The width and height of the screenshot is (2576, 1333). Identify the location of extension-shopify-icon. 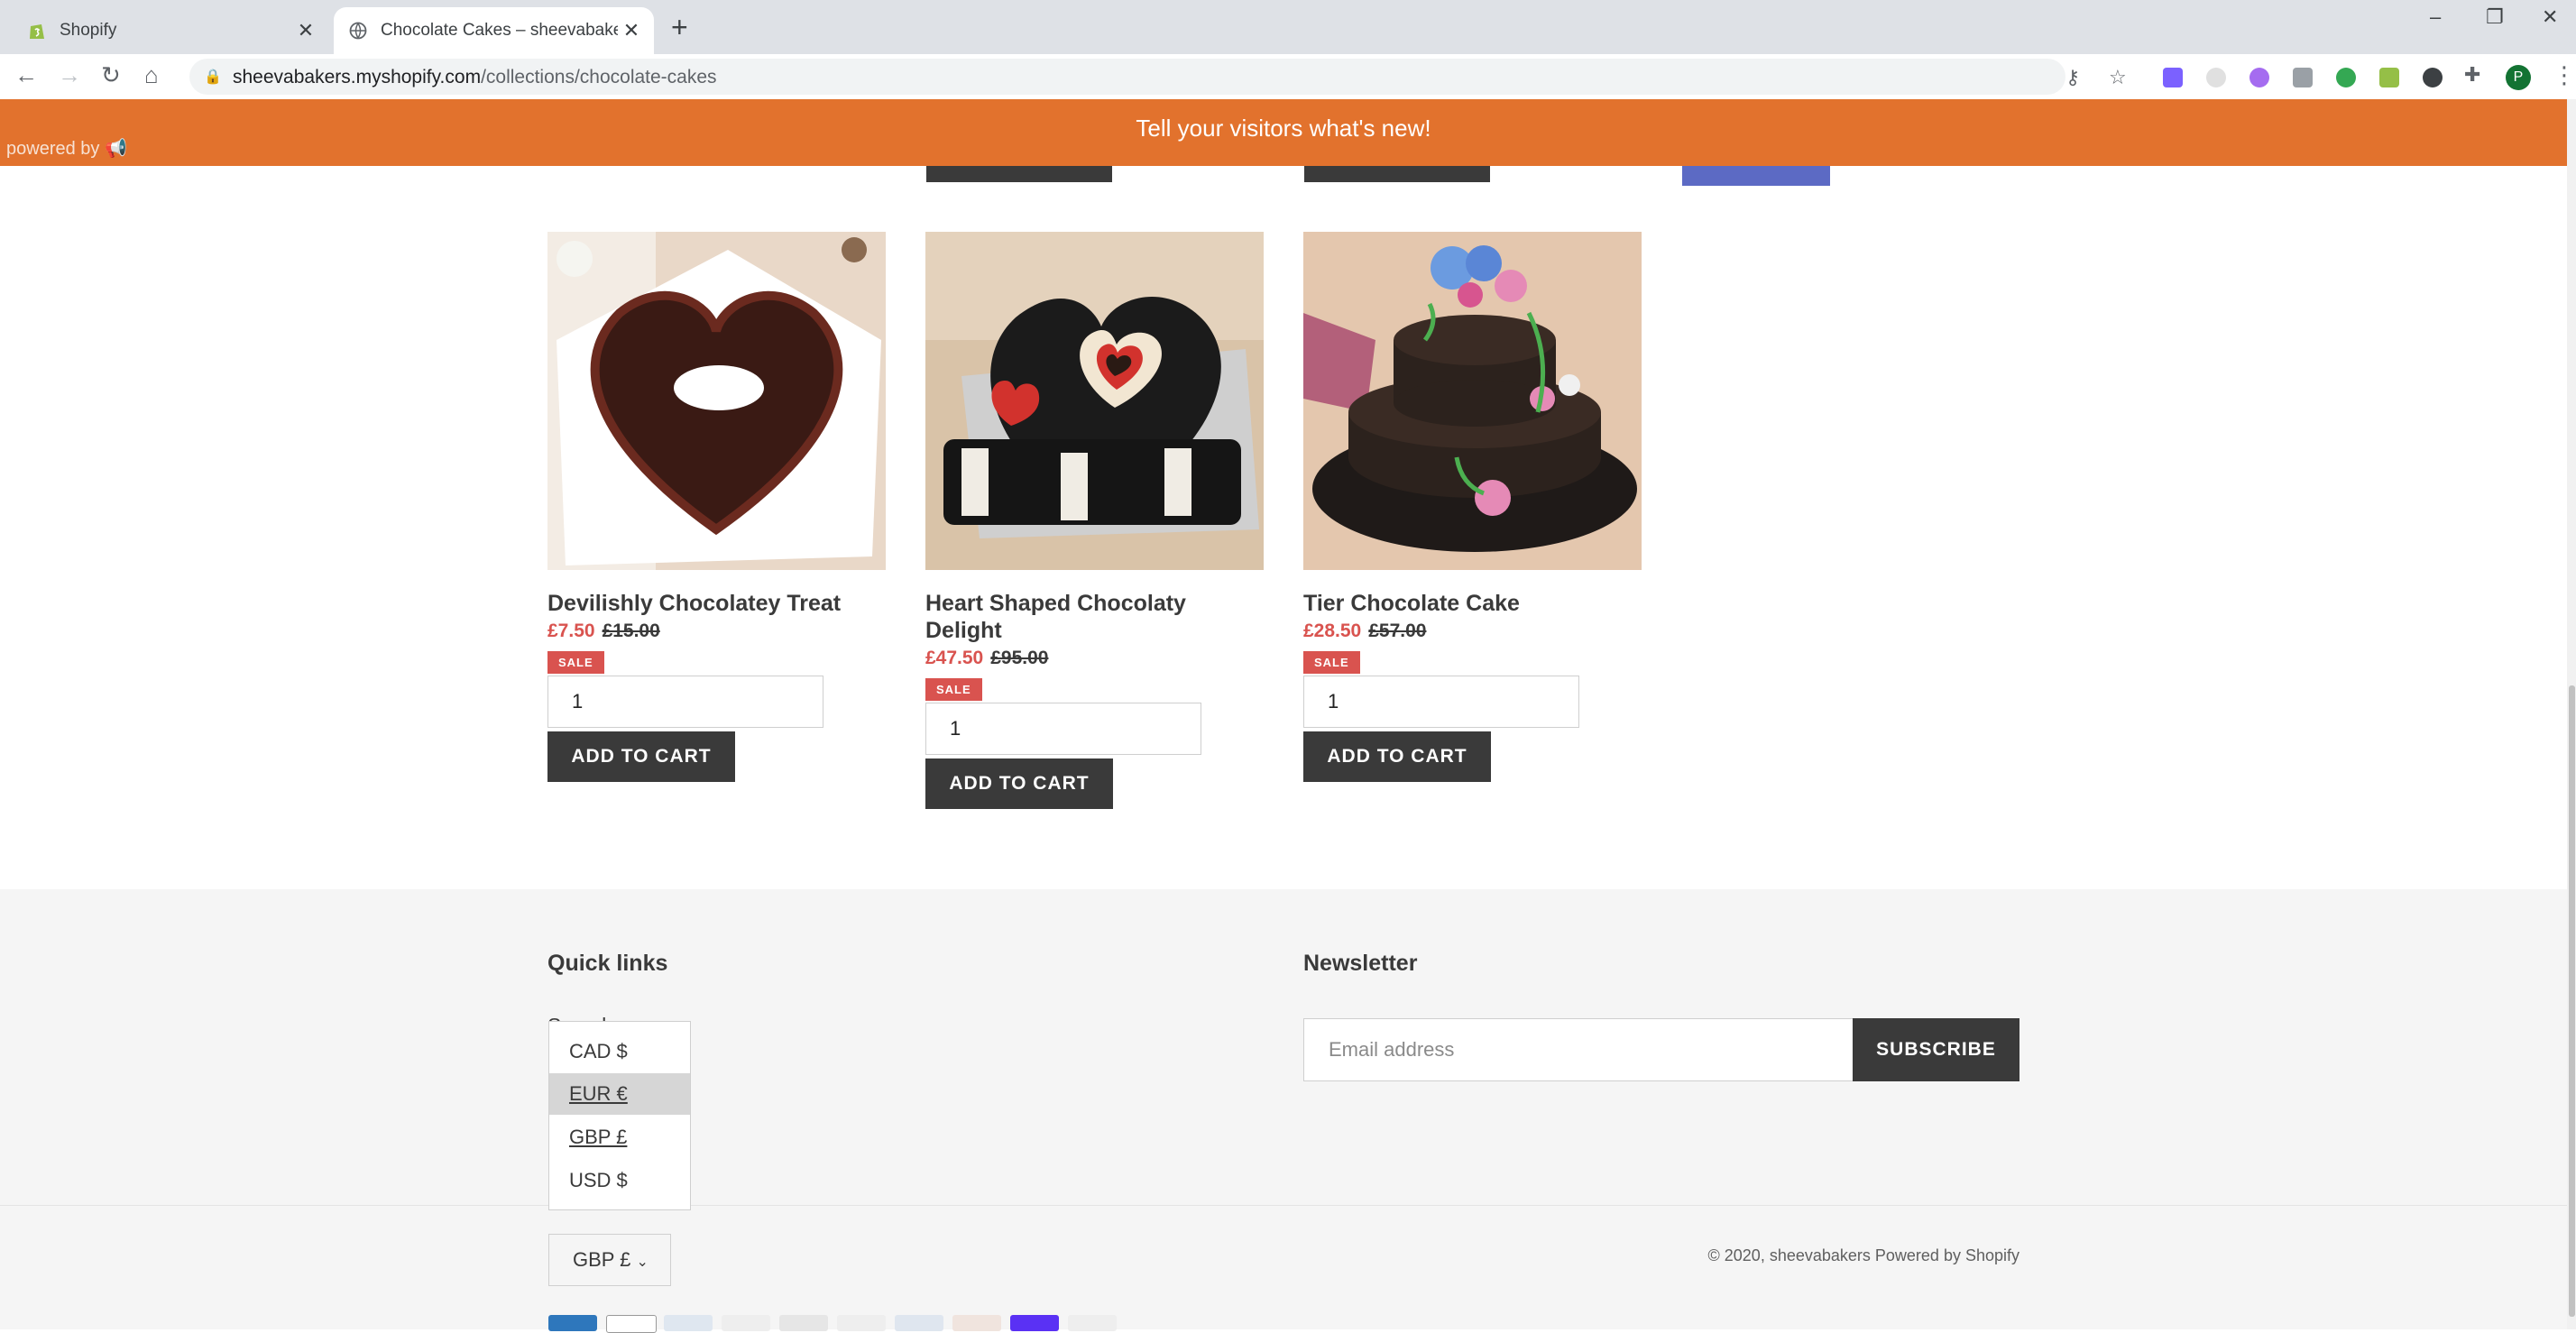
(2389, 77).